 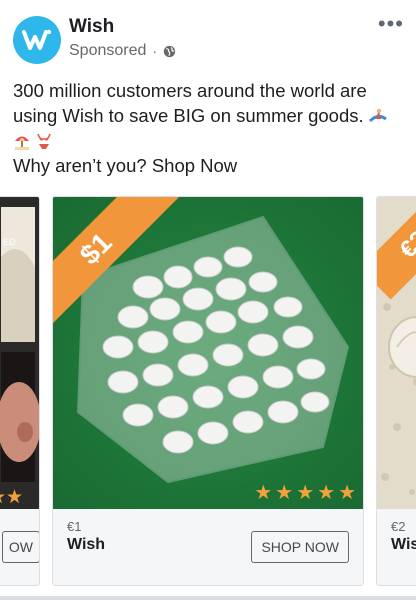 I want to click on bikini-icon, so click(x=44, y=141).